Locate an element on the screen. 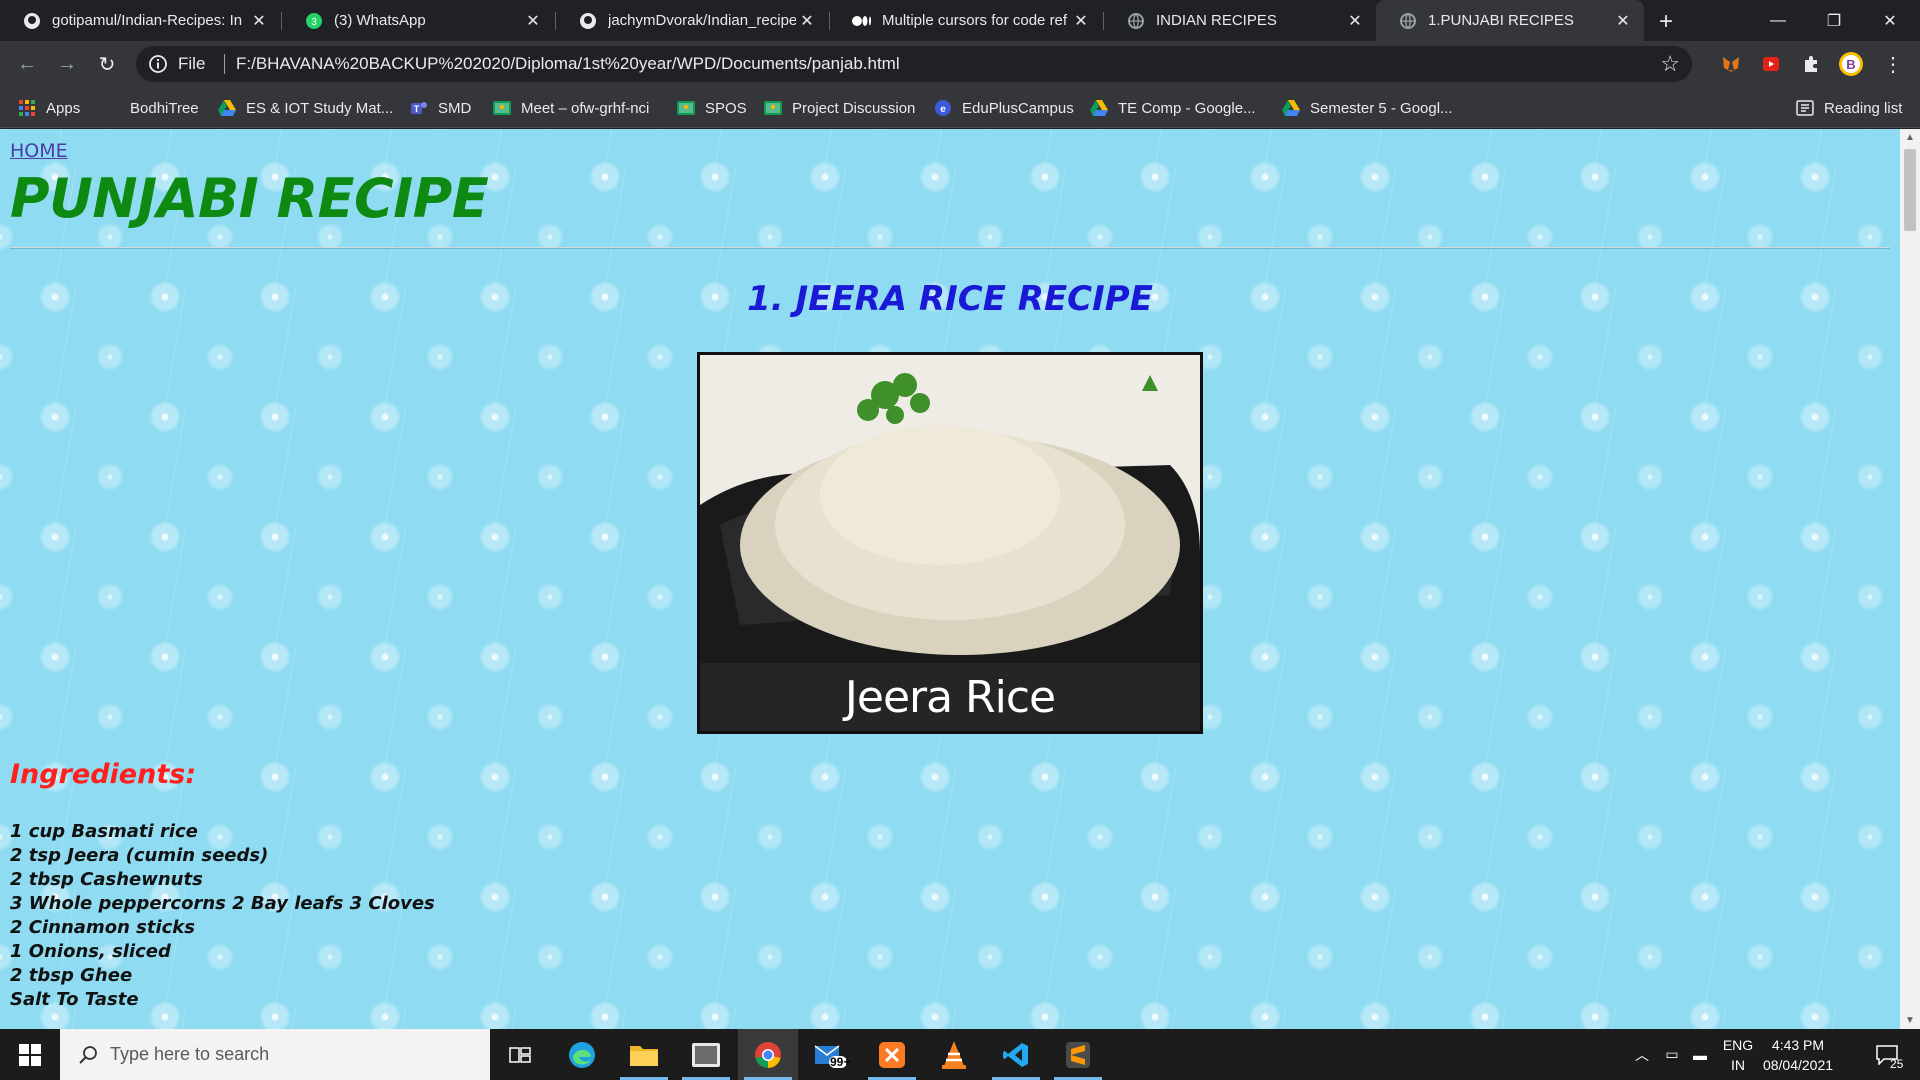 Image resolution: width=1920 pixels, height=1080 pixels. new-tab-button: + is located at coordinates (1666, 22).